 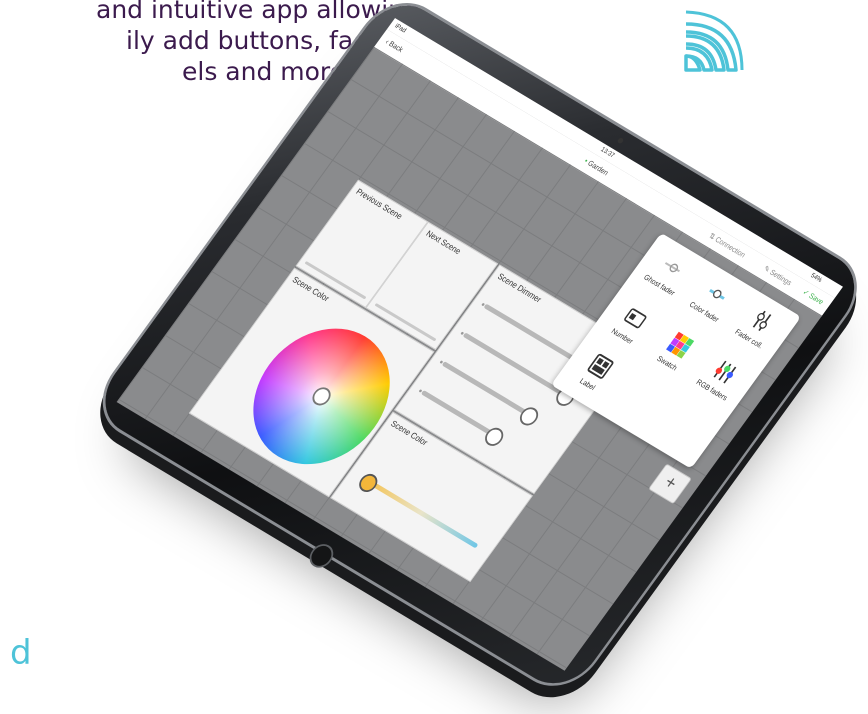 I want to click on wifi-icon, so click(x=714, y=41).